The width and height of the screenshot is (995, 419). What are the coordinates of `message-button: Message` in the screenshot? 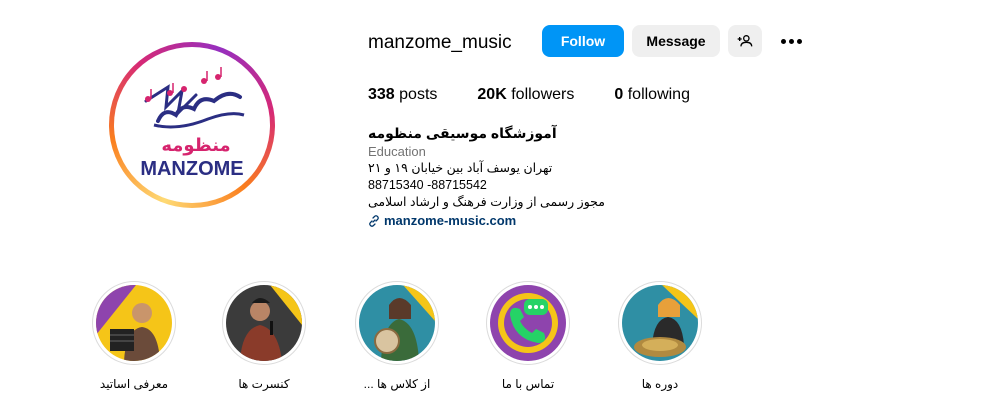 It's located at (676, 41).